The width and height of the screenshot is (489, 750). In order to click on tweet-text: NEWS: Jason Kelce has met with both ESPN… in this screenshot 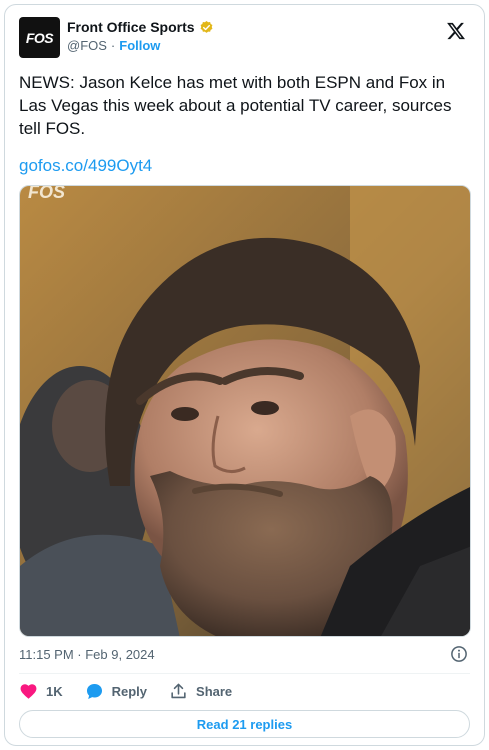, I will do `click(235, 105)`.